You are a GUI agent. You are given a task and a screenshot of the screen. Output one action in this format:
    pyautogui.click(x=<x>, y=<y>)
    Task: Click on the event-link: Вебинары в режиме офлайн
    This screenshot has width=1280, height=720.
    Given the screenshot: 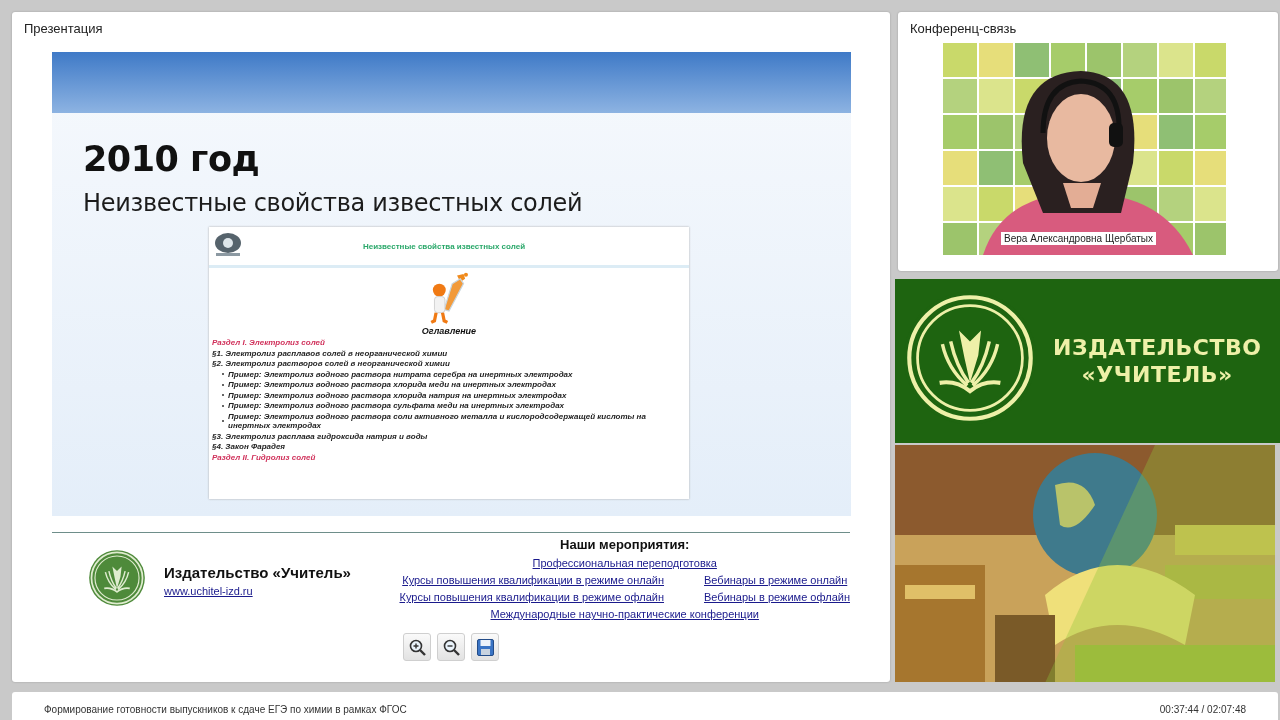 What is the action you would take?
    pyautogui.click(x=777, y=597)
    